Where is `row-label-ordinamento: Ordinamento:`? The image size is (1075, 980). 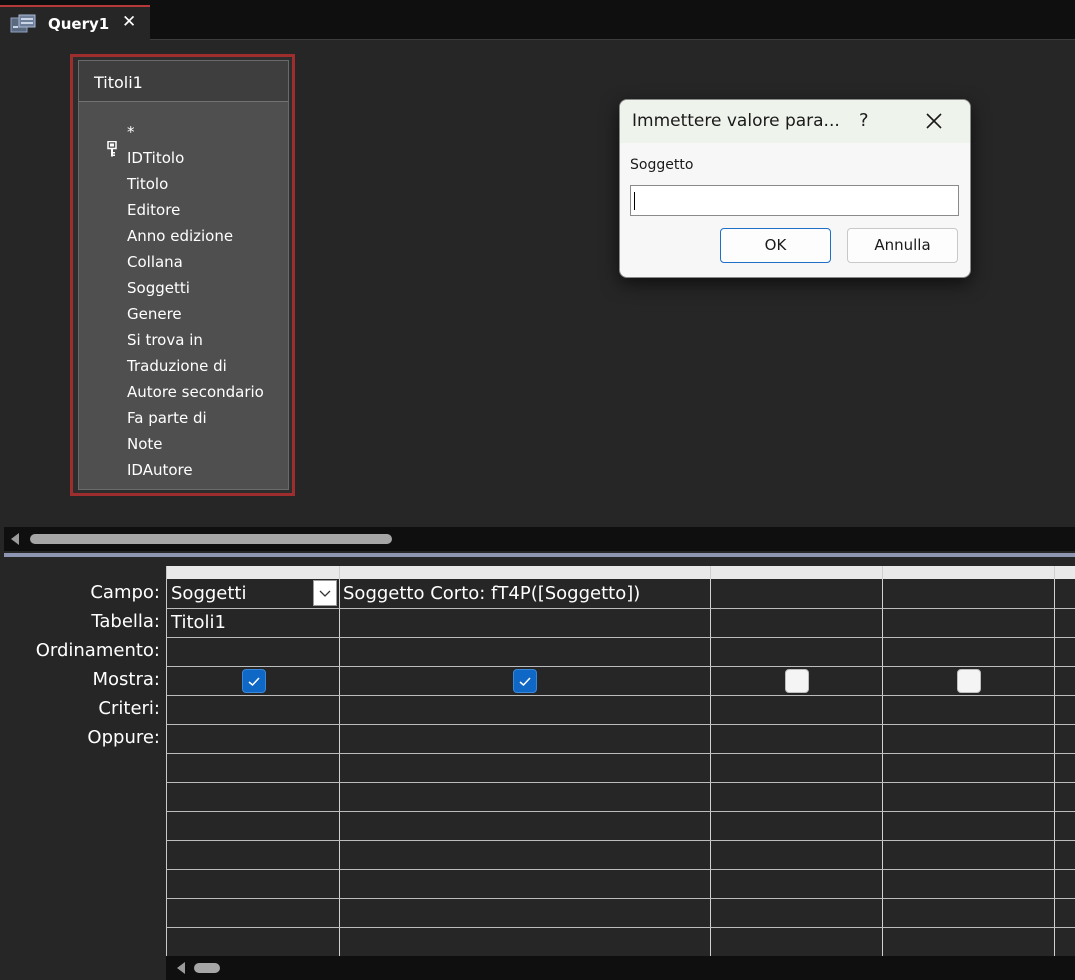 row-label-ordinamento: Ordinamento: is located at coordinates (97, 650).